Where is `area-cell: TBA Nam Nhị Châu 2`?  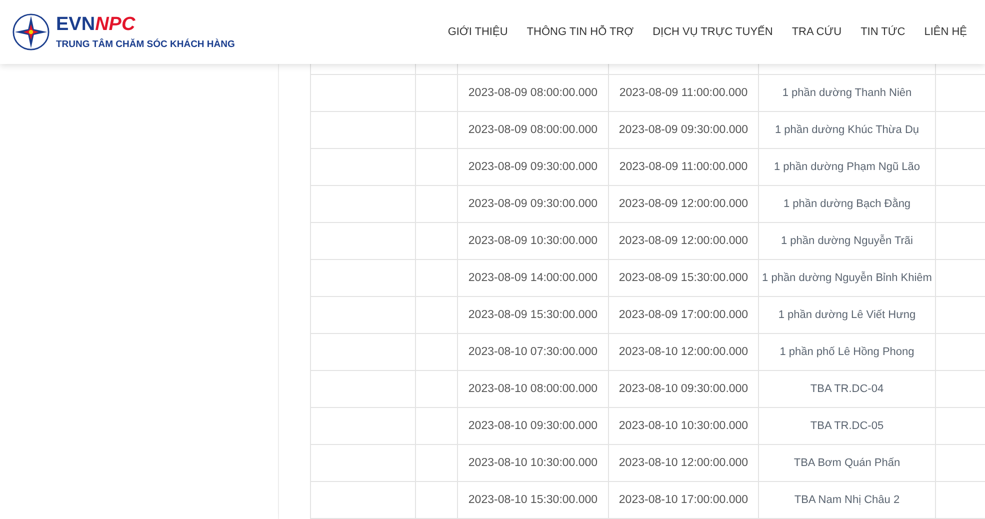 area-cell: TBA Nam Nhị Châu 2 is located at coordinates (847, 500).